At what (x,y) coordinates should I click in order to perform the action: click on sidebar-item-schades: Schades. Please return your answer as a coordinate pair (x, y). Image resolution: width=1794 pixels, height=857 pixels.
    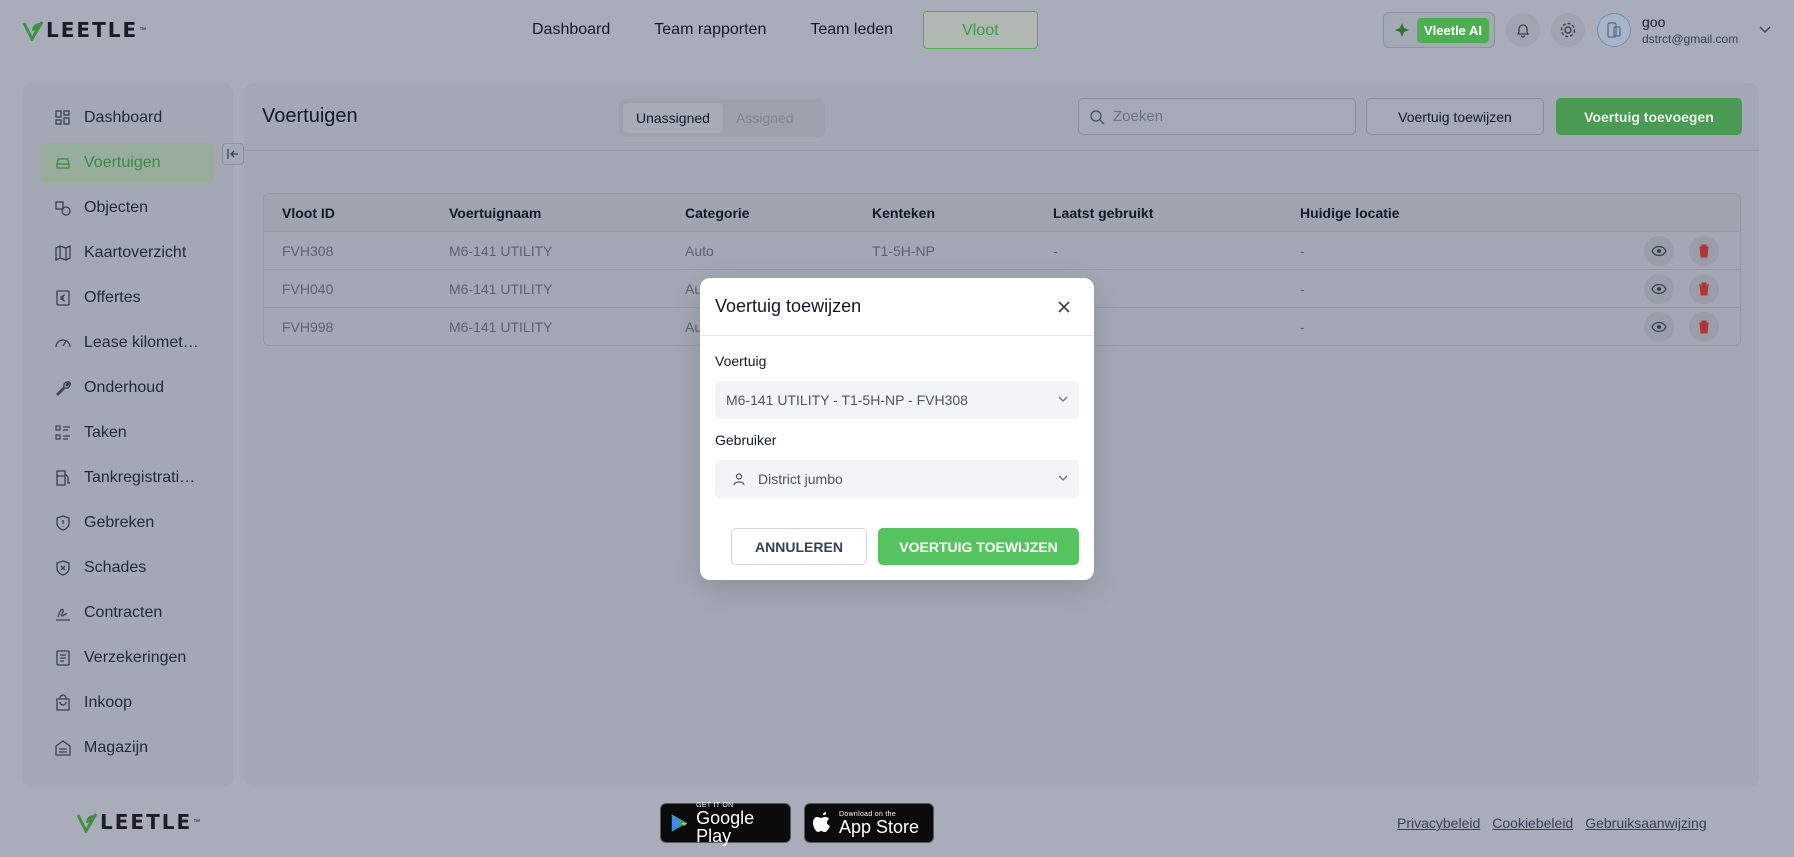
    Looking at the image, I should click on (127, 568).